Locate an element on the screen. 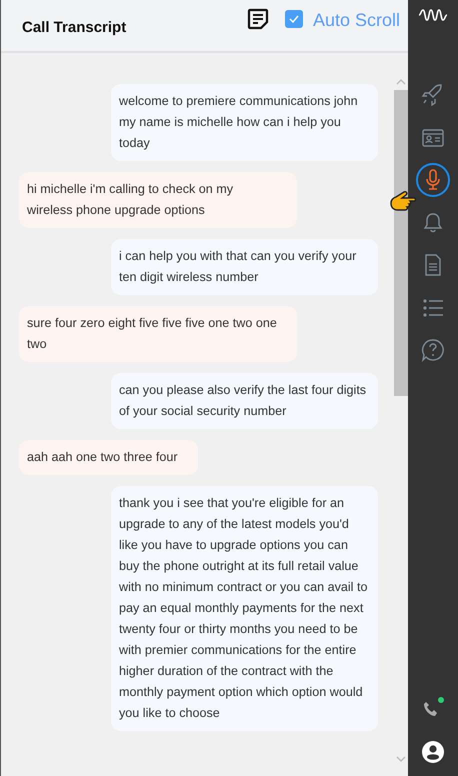 The image size is (458, 776). checkmark-icon is located at coordinates (293, 19).